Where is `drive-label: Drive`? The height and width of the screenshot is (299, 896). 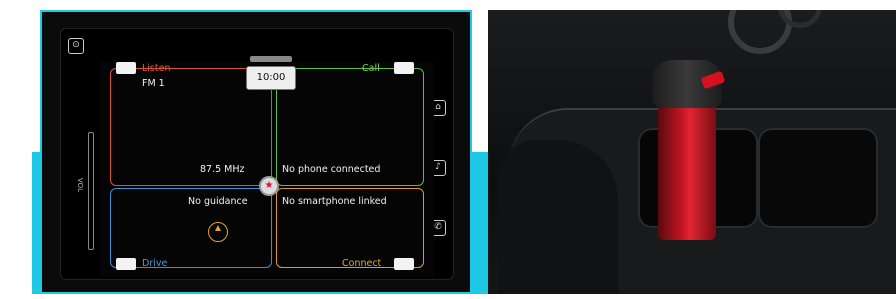 drive-label: Drive is located at coordinates (155, 263).